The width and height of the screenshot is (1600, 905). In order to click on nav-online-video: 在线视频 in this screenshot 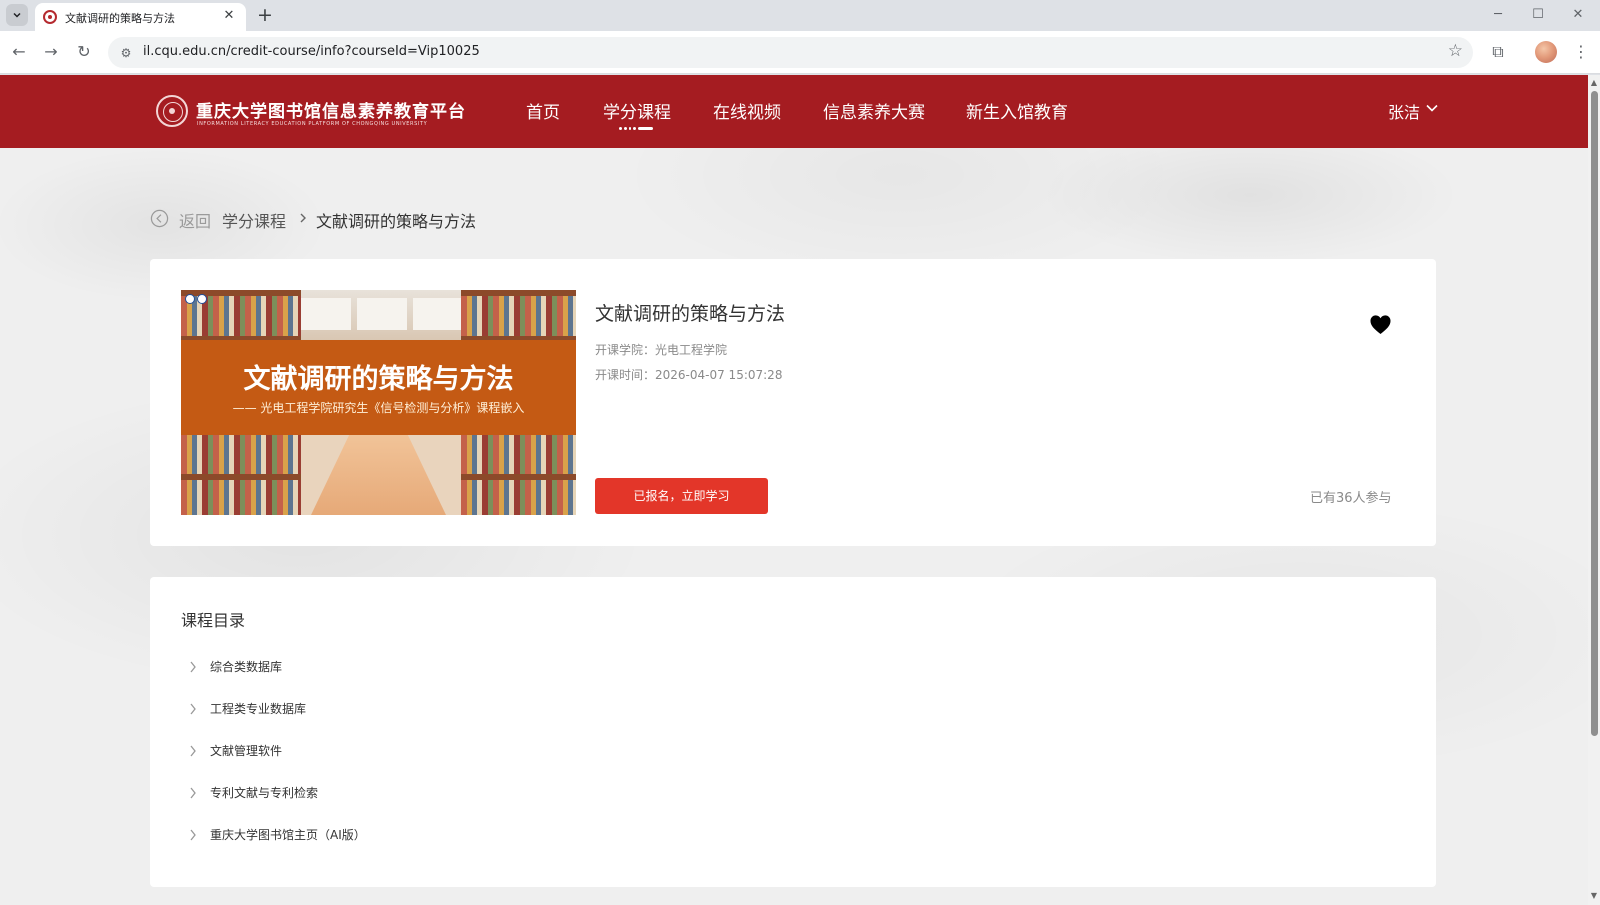, I will do `click(747, 110)`.